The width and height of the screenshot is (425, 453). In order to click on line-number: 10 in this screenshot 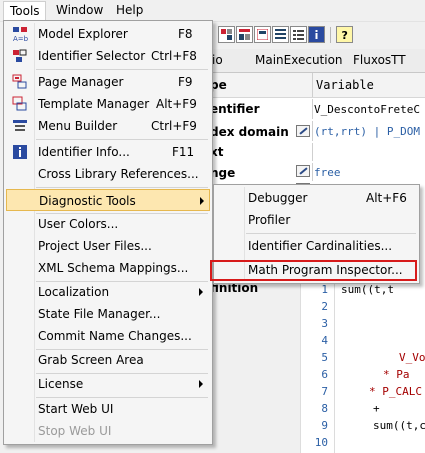, I will do `click(321, 442)`.